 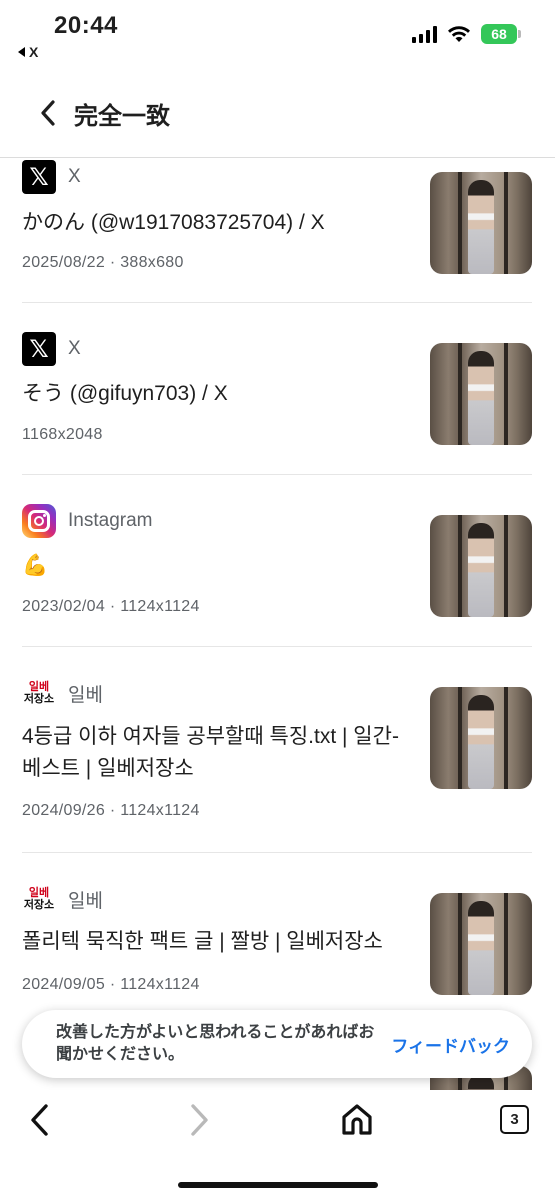 I want to click on result-item: Instagram 💪 2023/02/04 · 1124x1124, so click(x=277, y=569).